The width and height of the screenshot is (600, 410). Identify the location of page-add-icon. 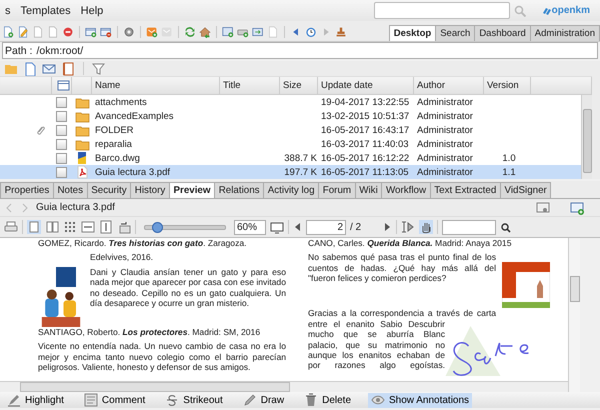
(8, 32).